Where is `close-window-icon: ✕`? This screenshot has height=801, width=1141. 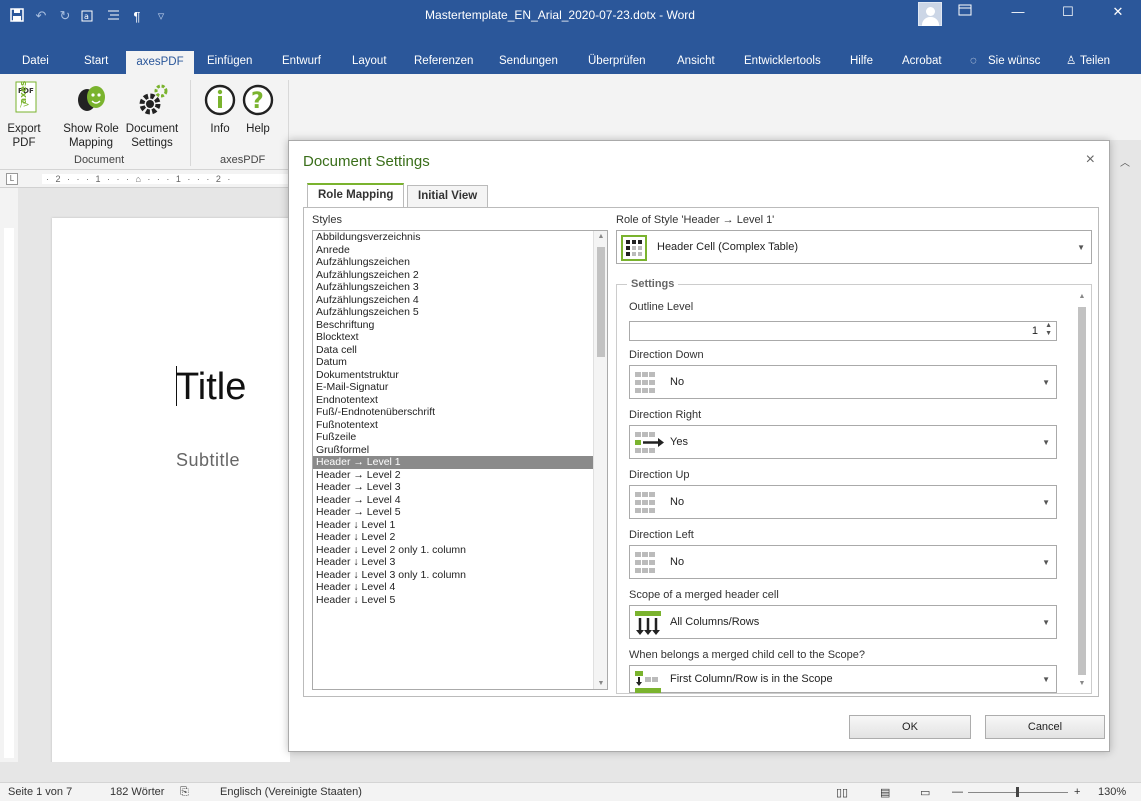
close-window-icon: ✕ is located at coordinates (1118, 14).